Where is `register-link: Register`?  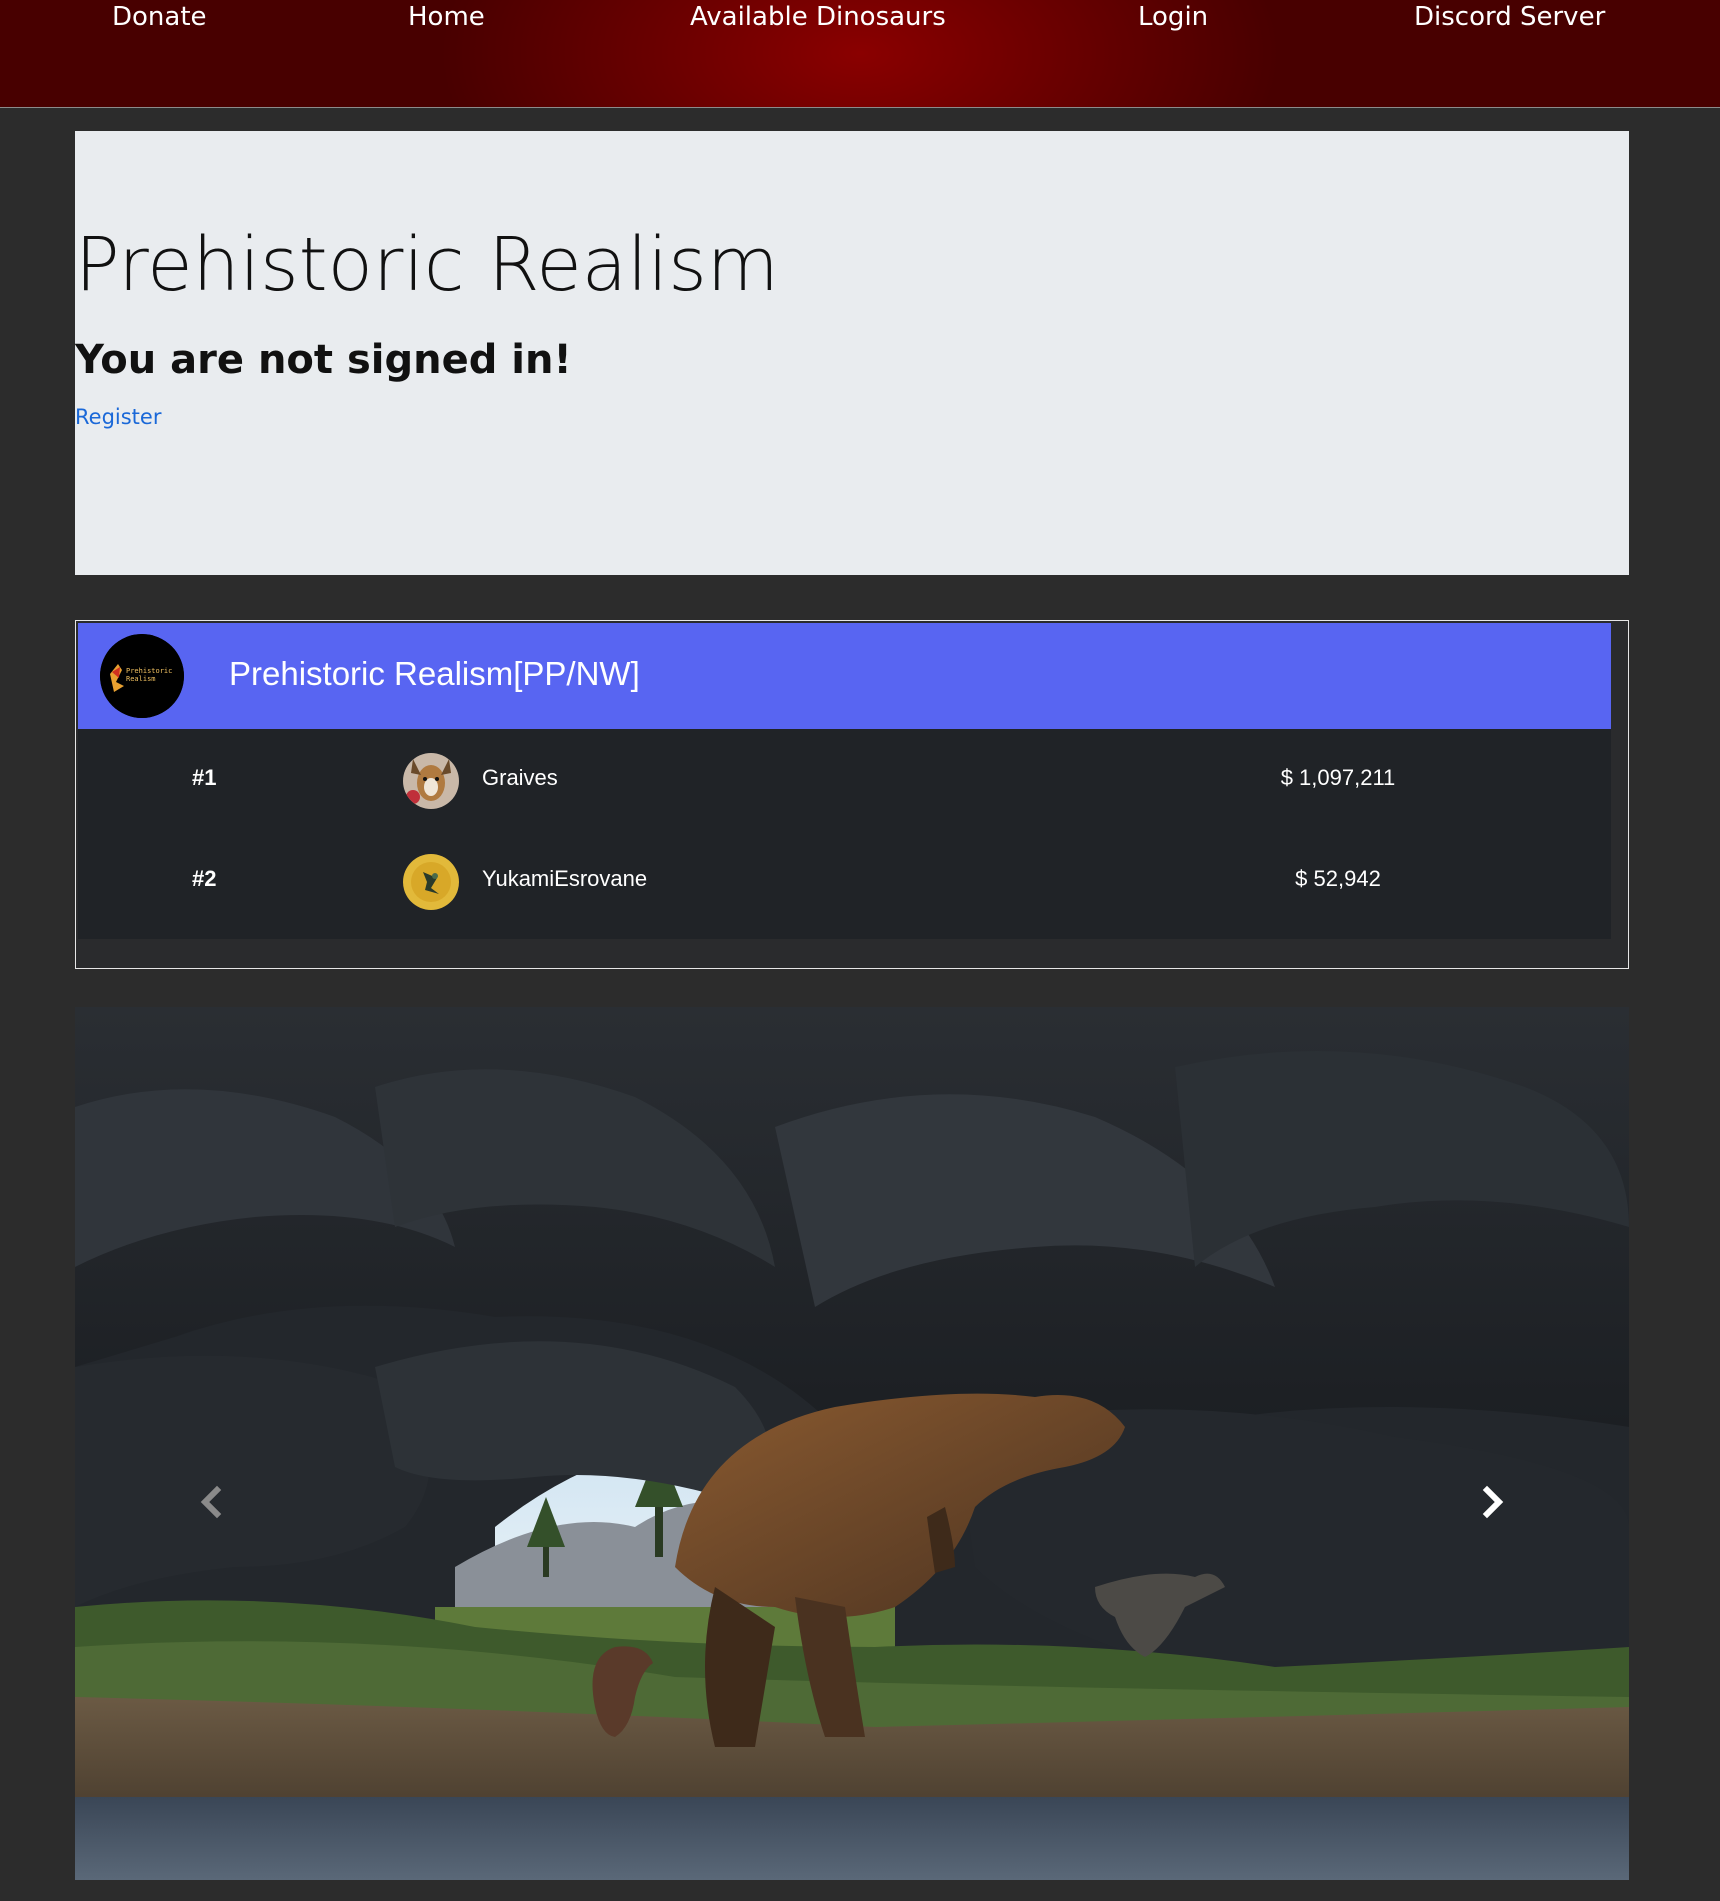 register-link: Register is located at coordinates (852, 417).